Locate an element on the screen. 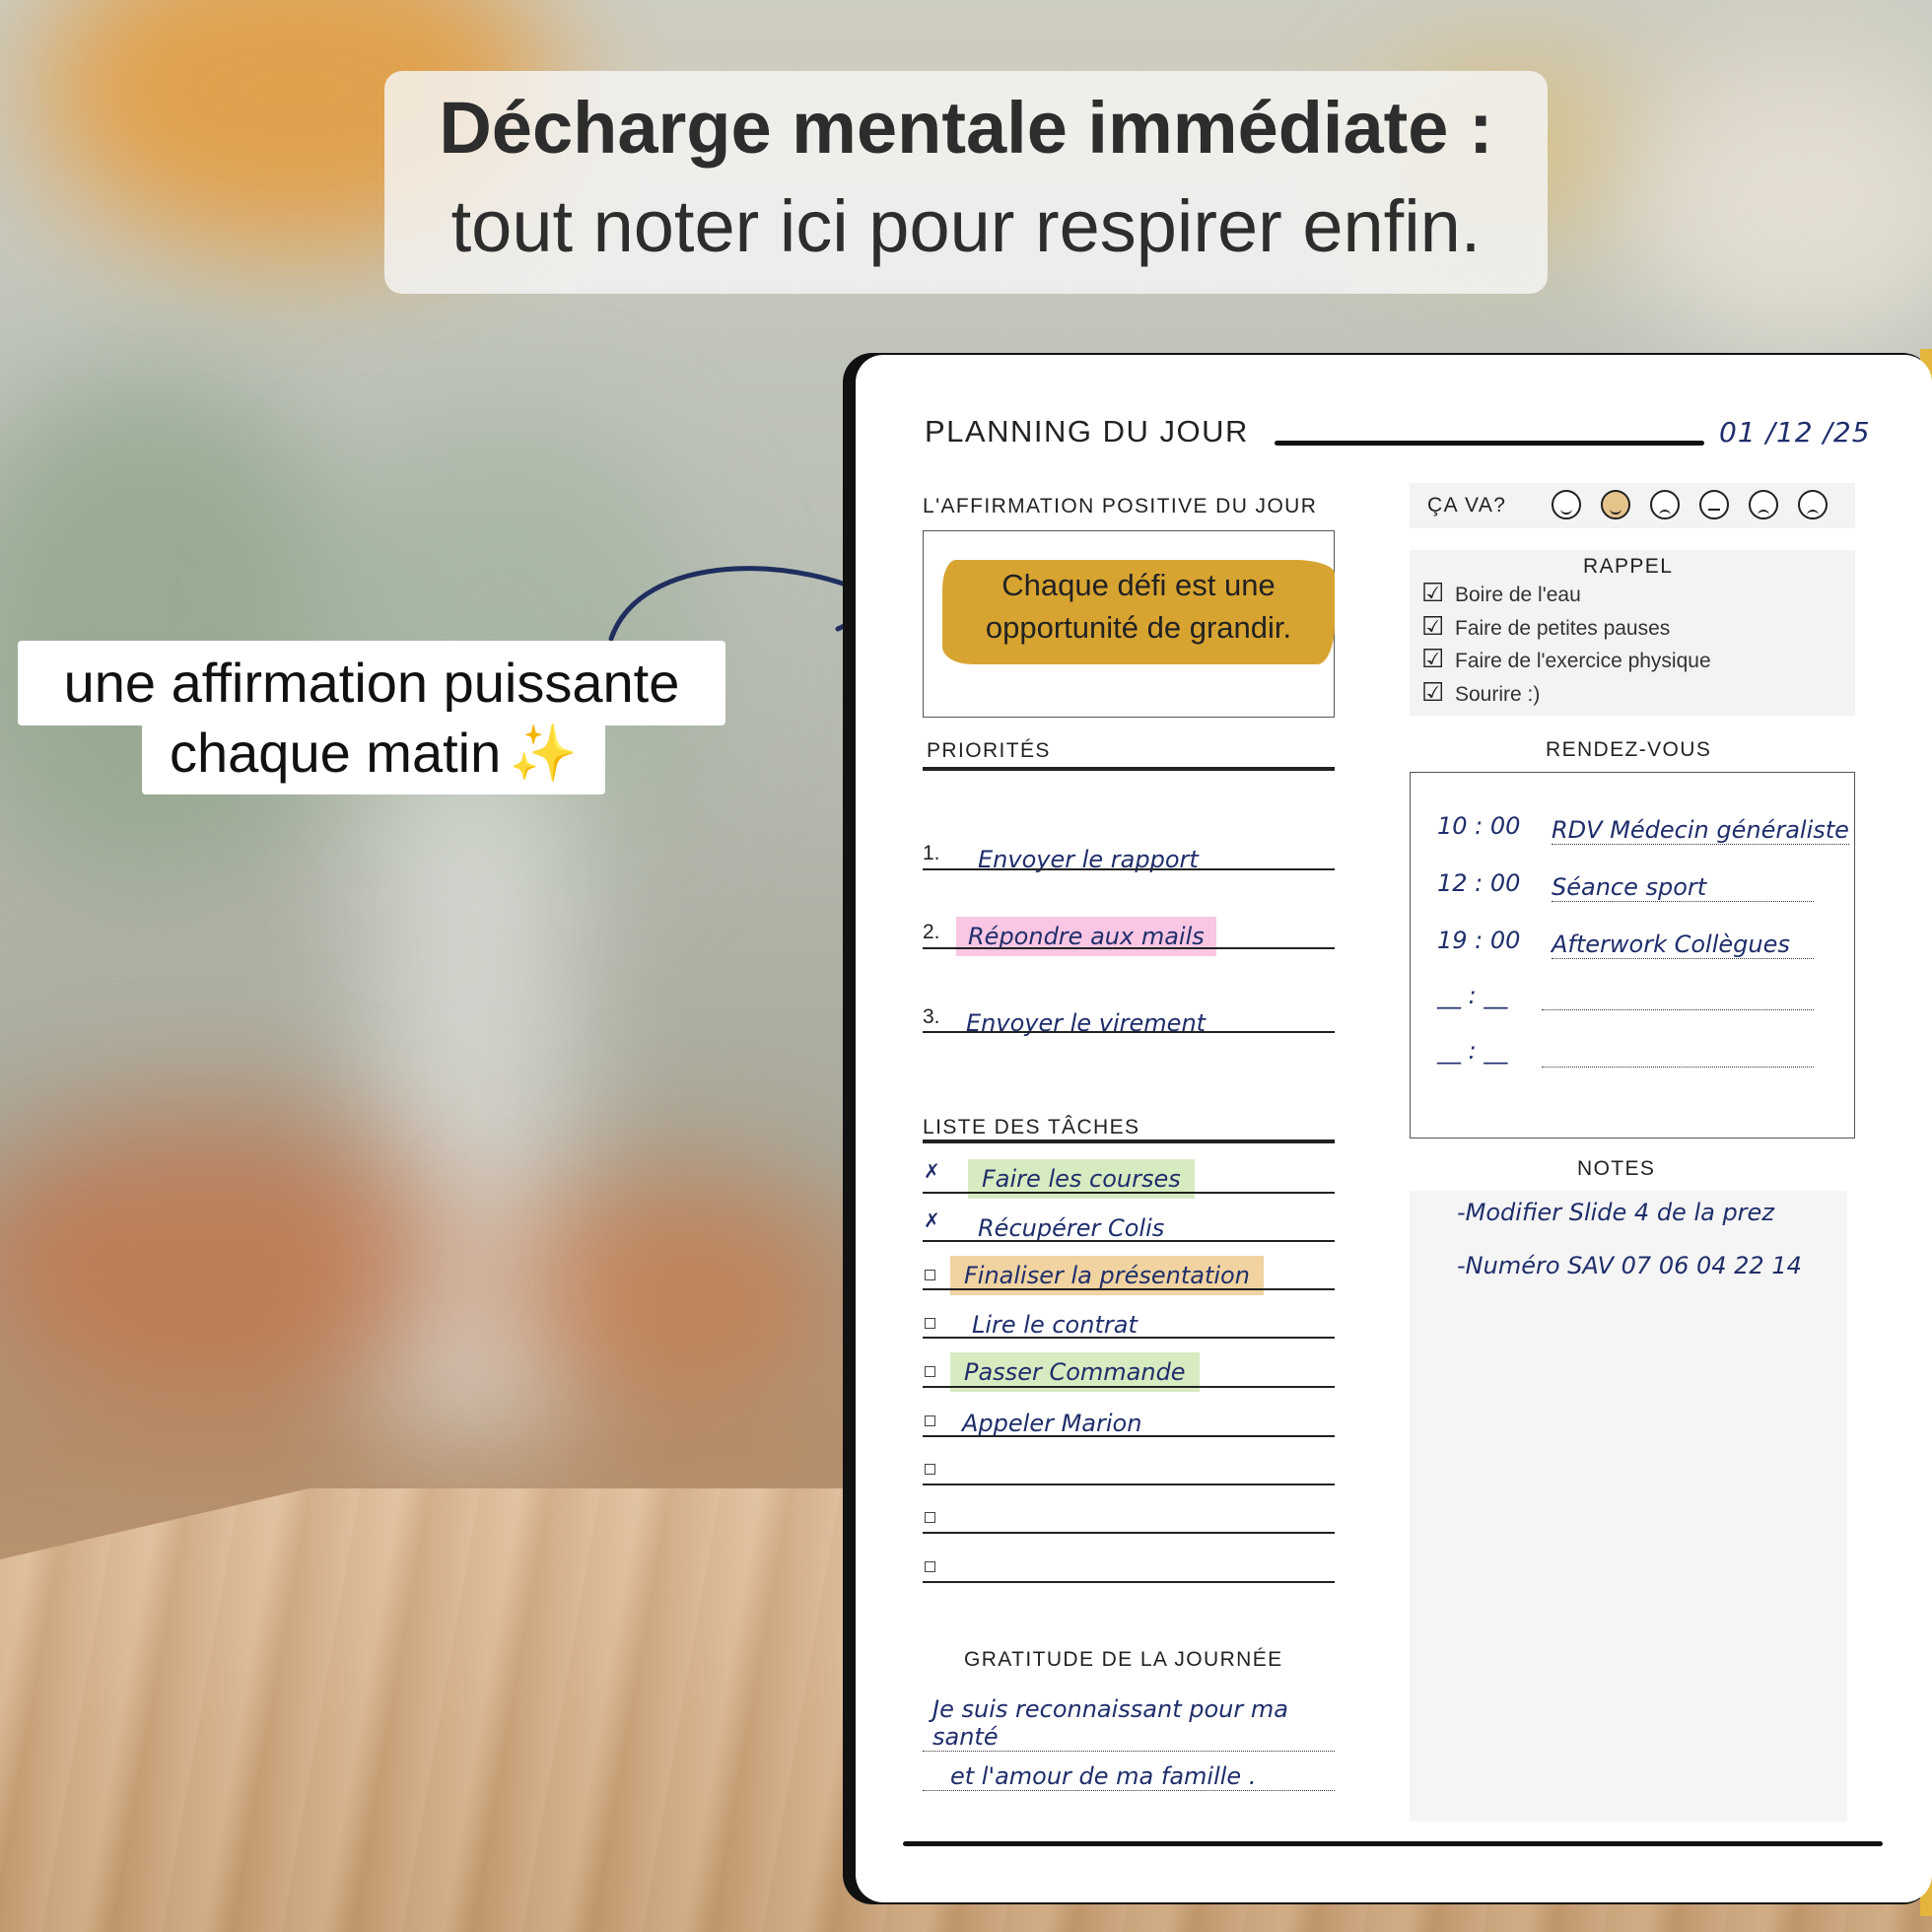 Image resolution: width=1932 pixels, height=1932 pixels. tired-face-icon is located at coordinates (1764, 505).